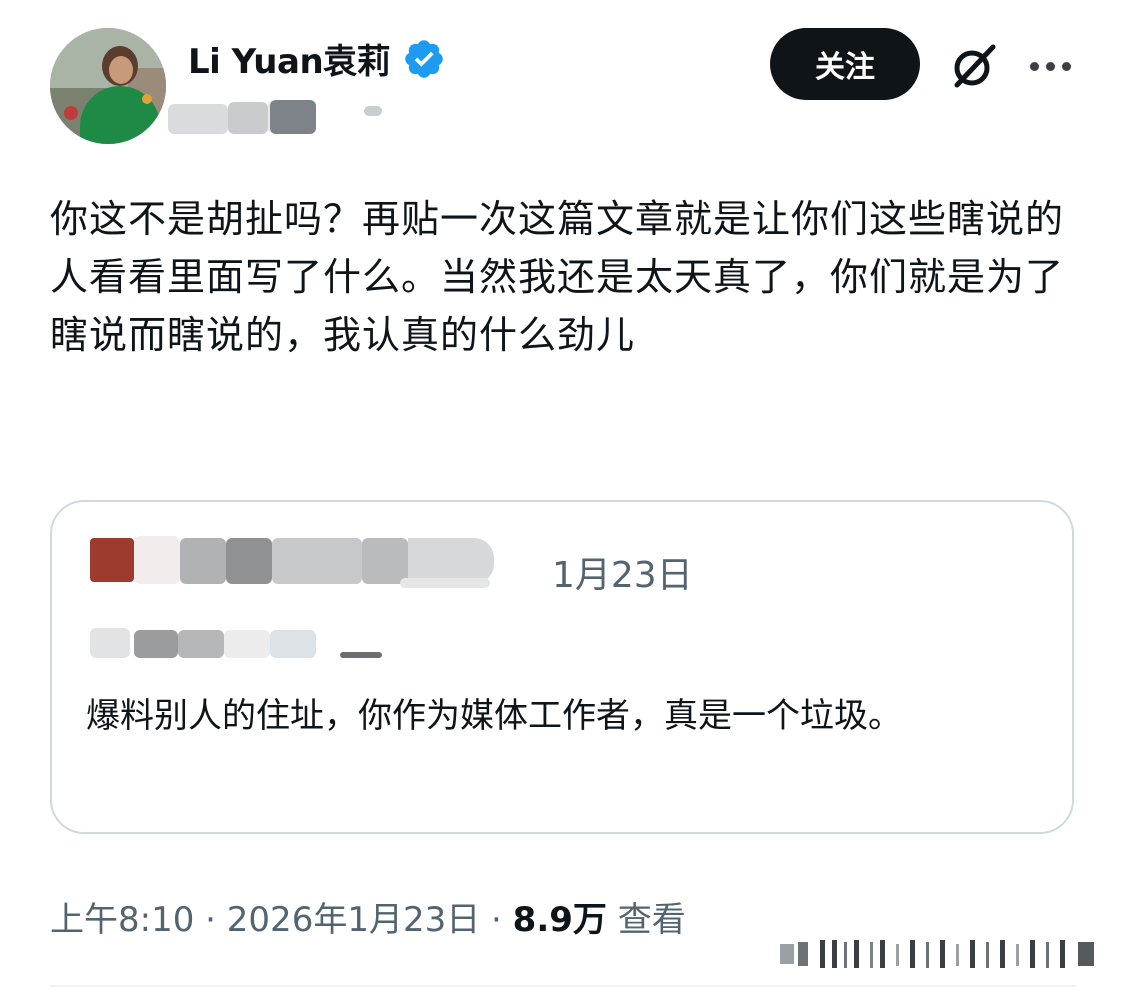  I want to click on tweet-metadata: 上午8:10 · 2026年1月23日 · 8.9万 查看, so click(368, 916).